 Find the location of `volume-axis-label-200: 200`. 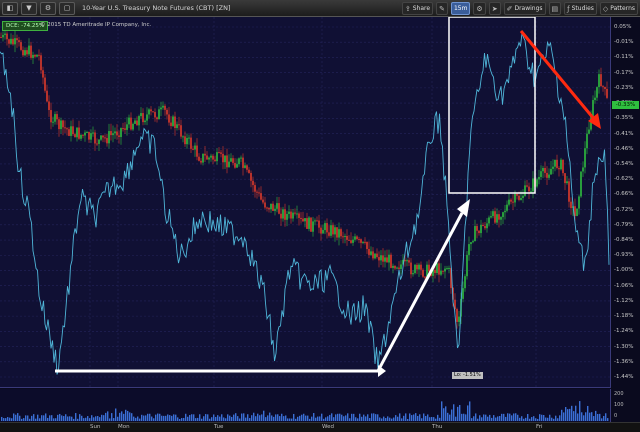

volume-axis-label-200: 200 is located at coordinates (619, 394).